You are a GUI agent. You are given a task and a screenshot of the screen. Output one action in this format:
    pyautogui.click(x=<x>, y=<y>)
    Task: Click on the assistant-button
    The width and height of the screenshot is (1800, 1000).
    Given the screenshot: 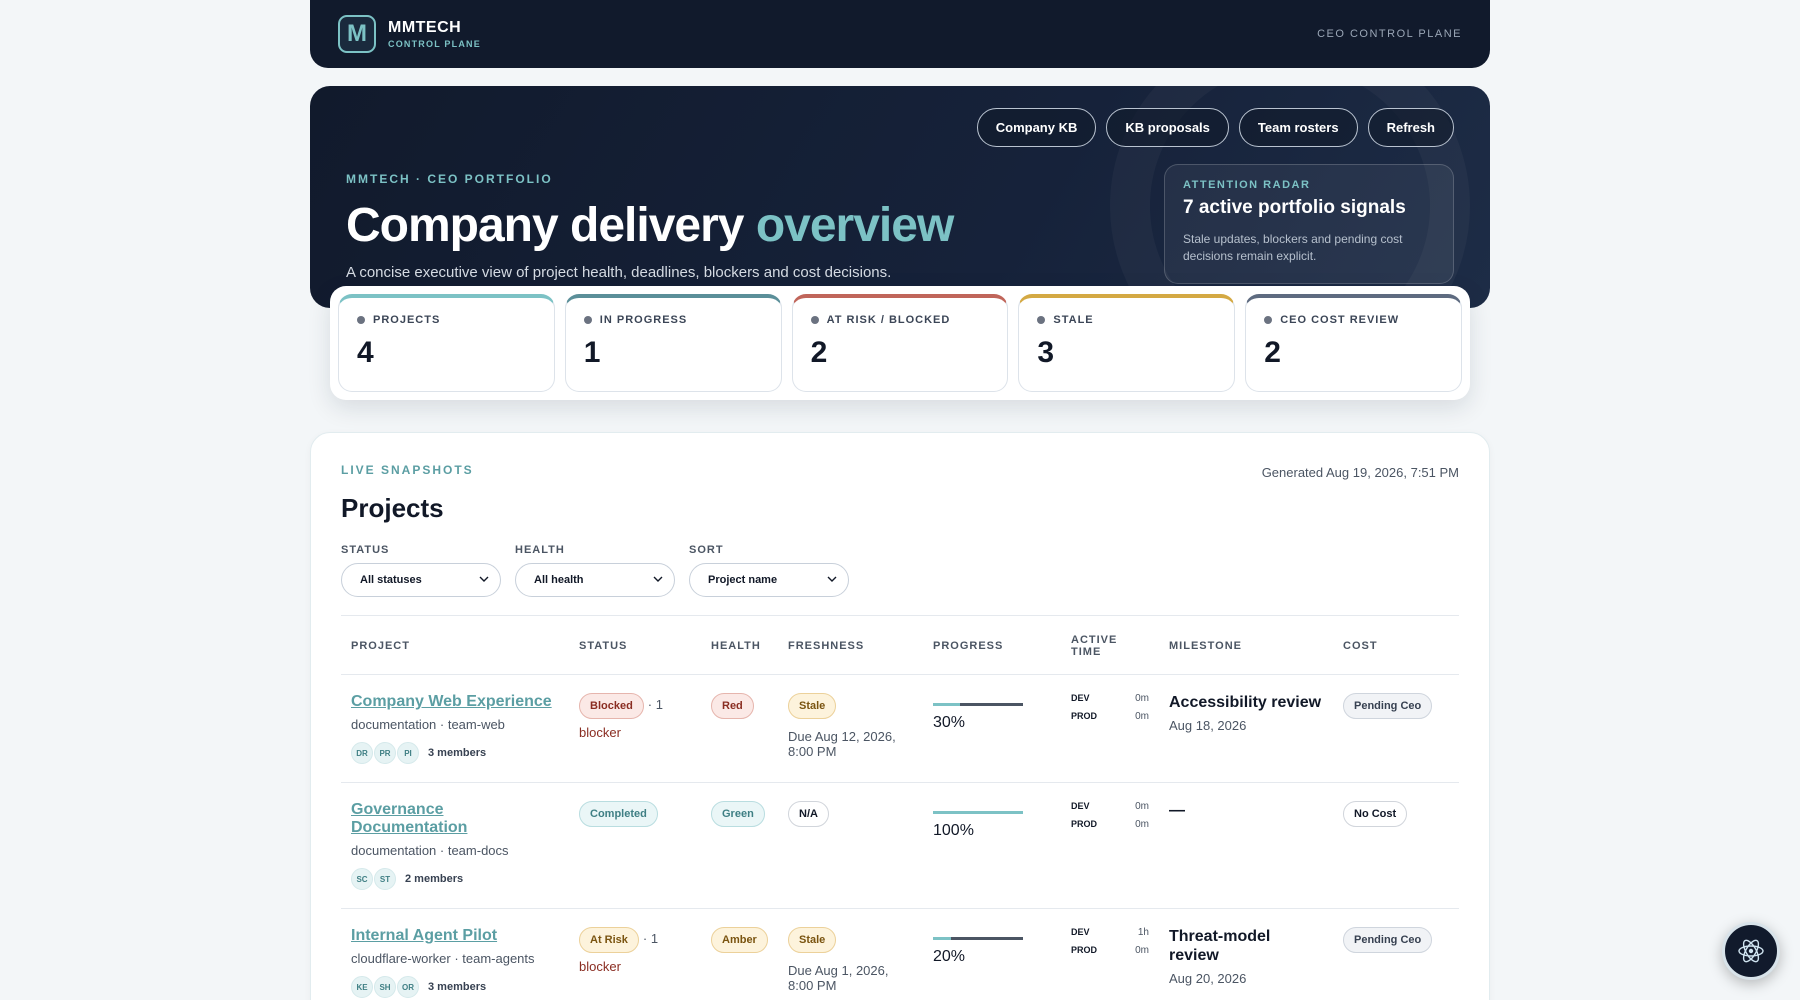 What is the action you would take?
    pyautogui.click(x=1751, y=951)
    